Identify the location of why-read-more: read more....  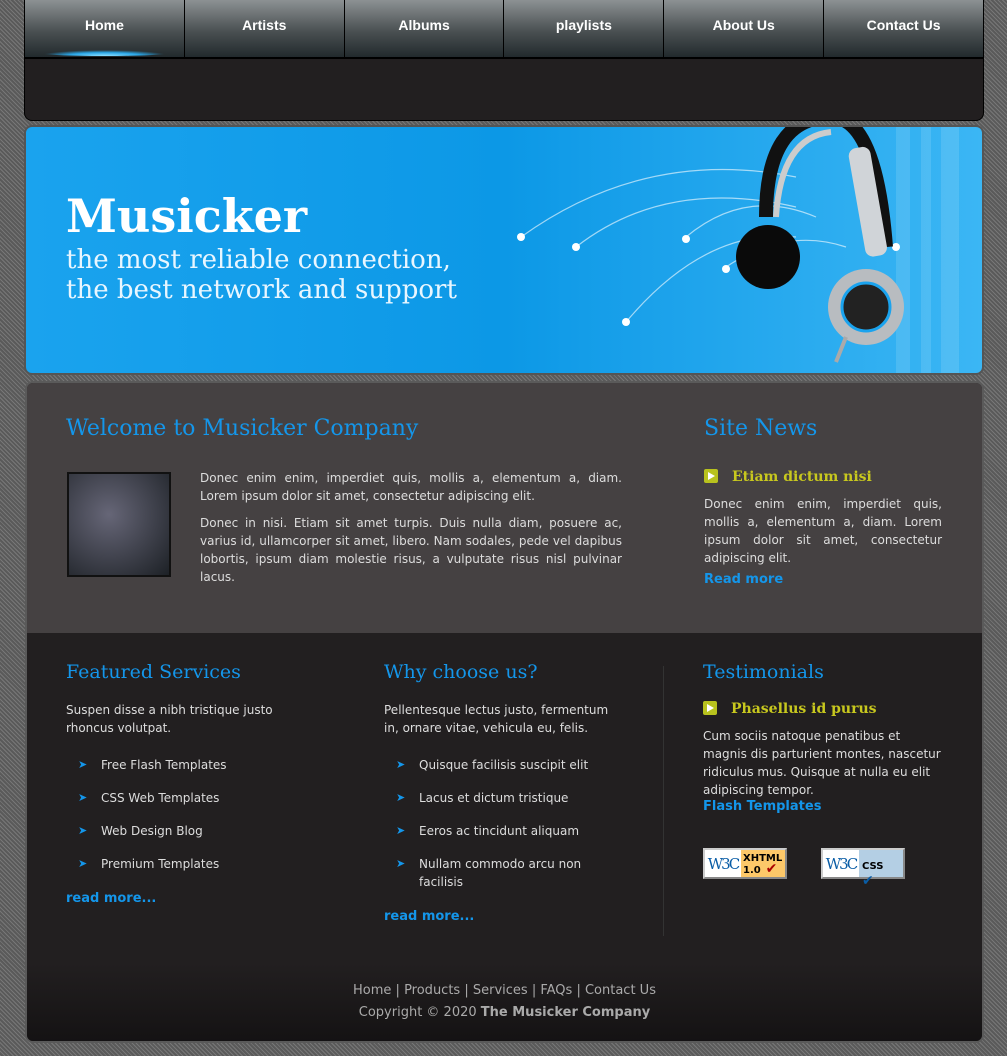
(499, 916).